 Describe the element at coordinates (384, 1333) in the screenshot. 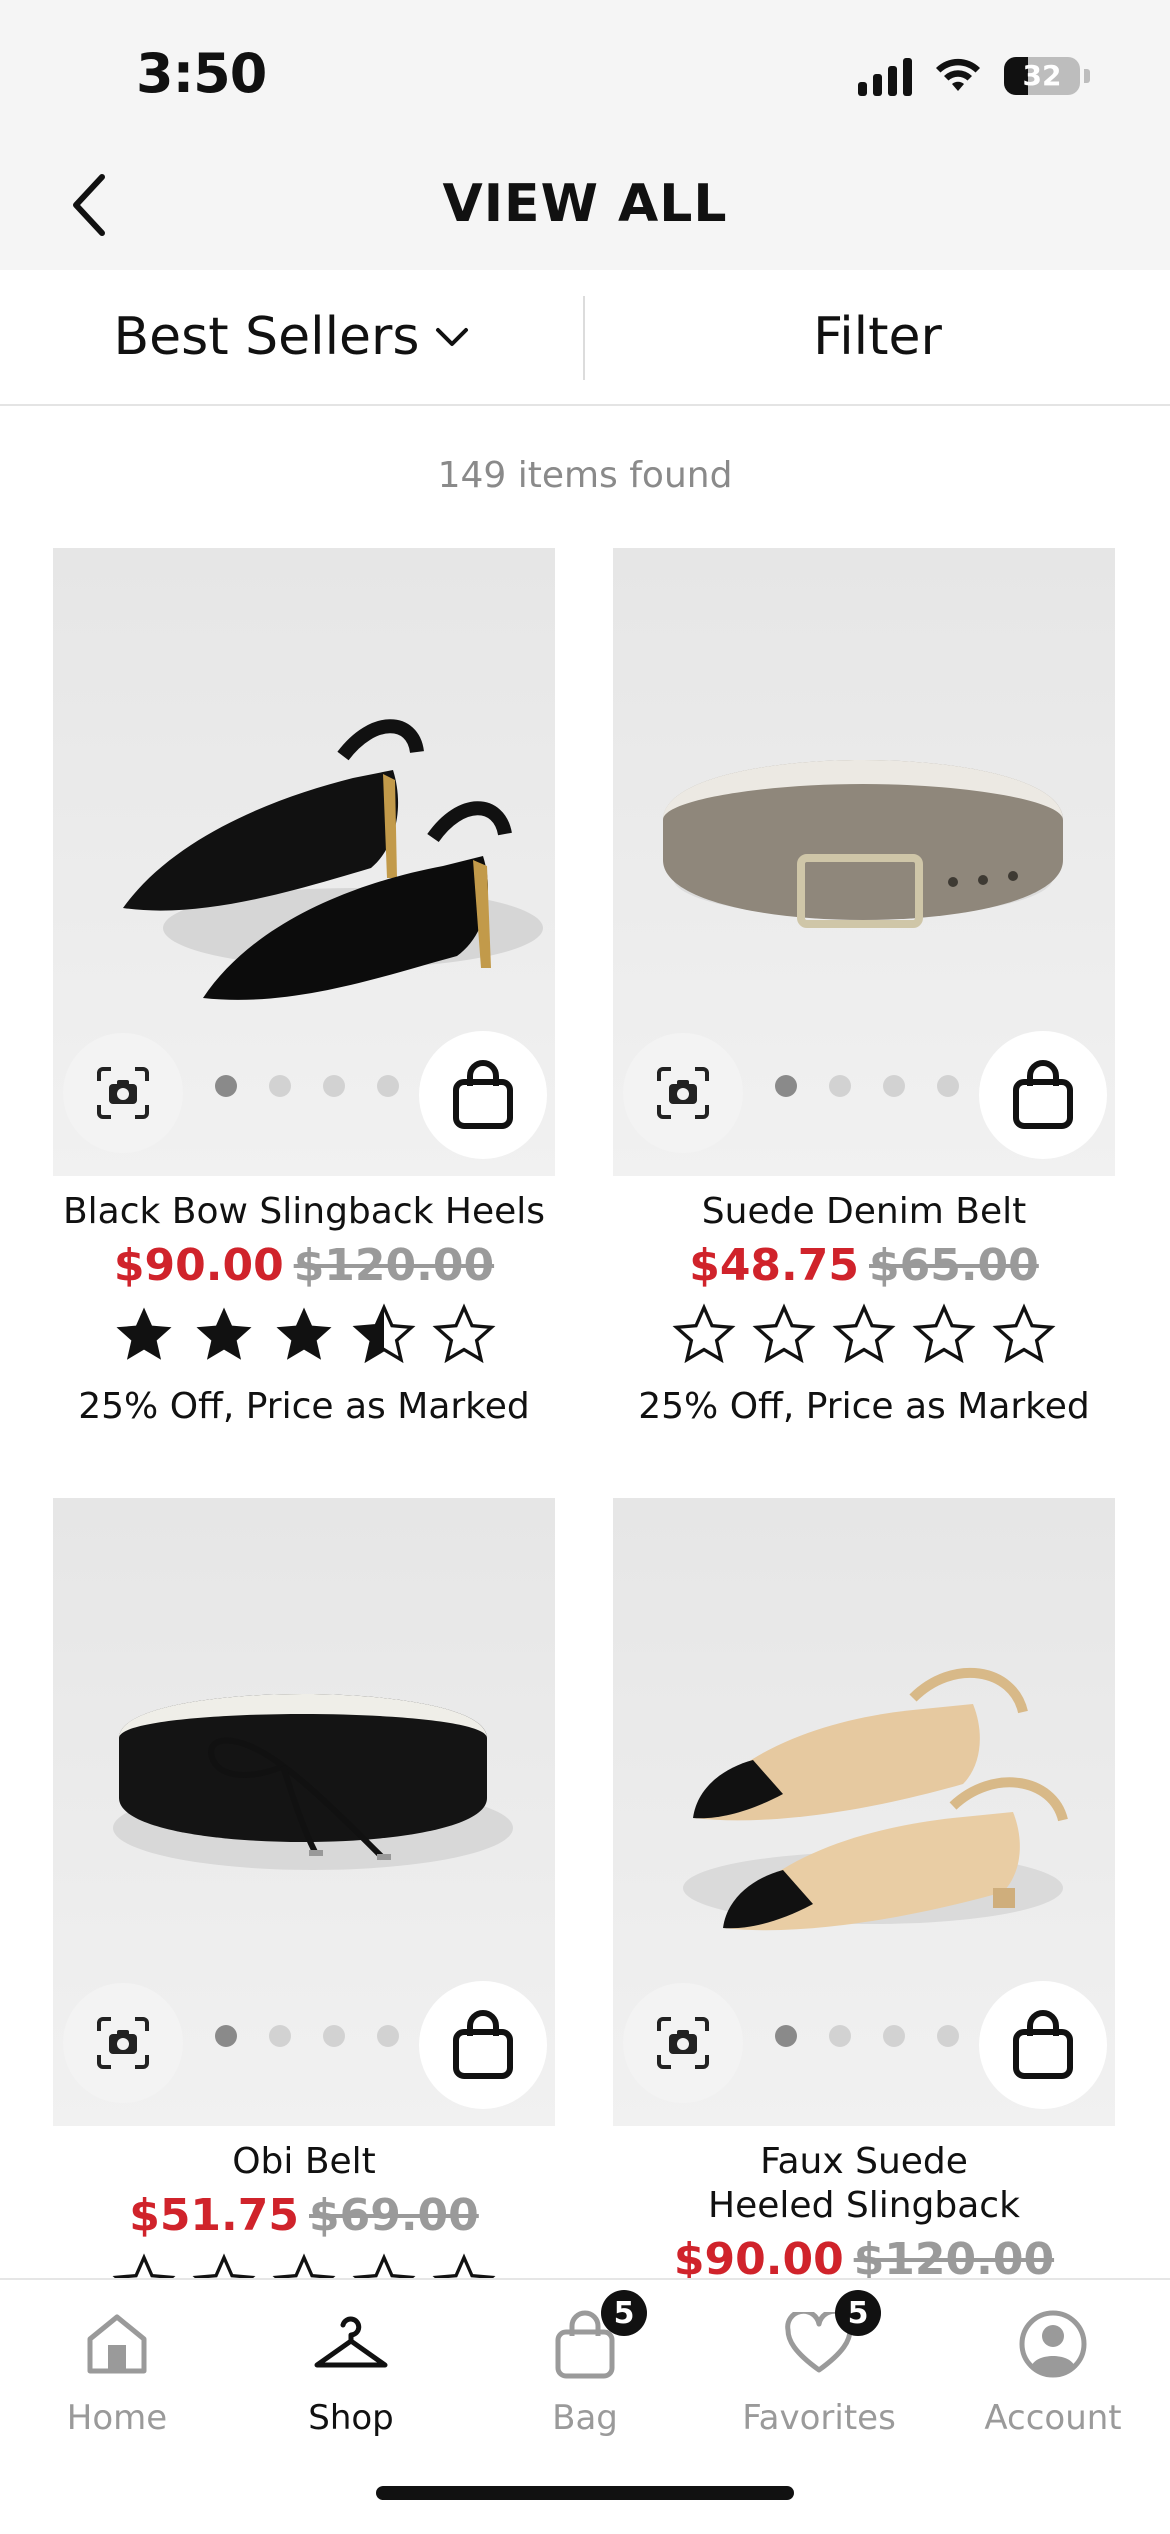

I see `star-half-icon` at that location.